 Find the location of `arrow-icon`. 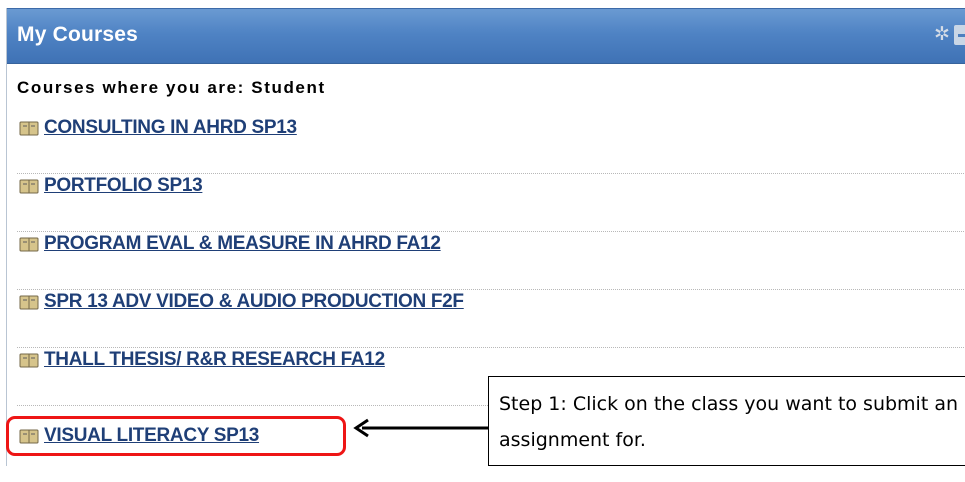

arrow-icon is located at coordinates (420, 428).